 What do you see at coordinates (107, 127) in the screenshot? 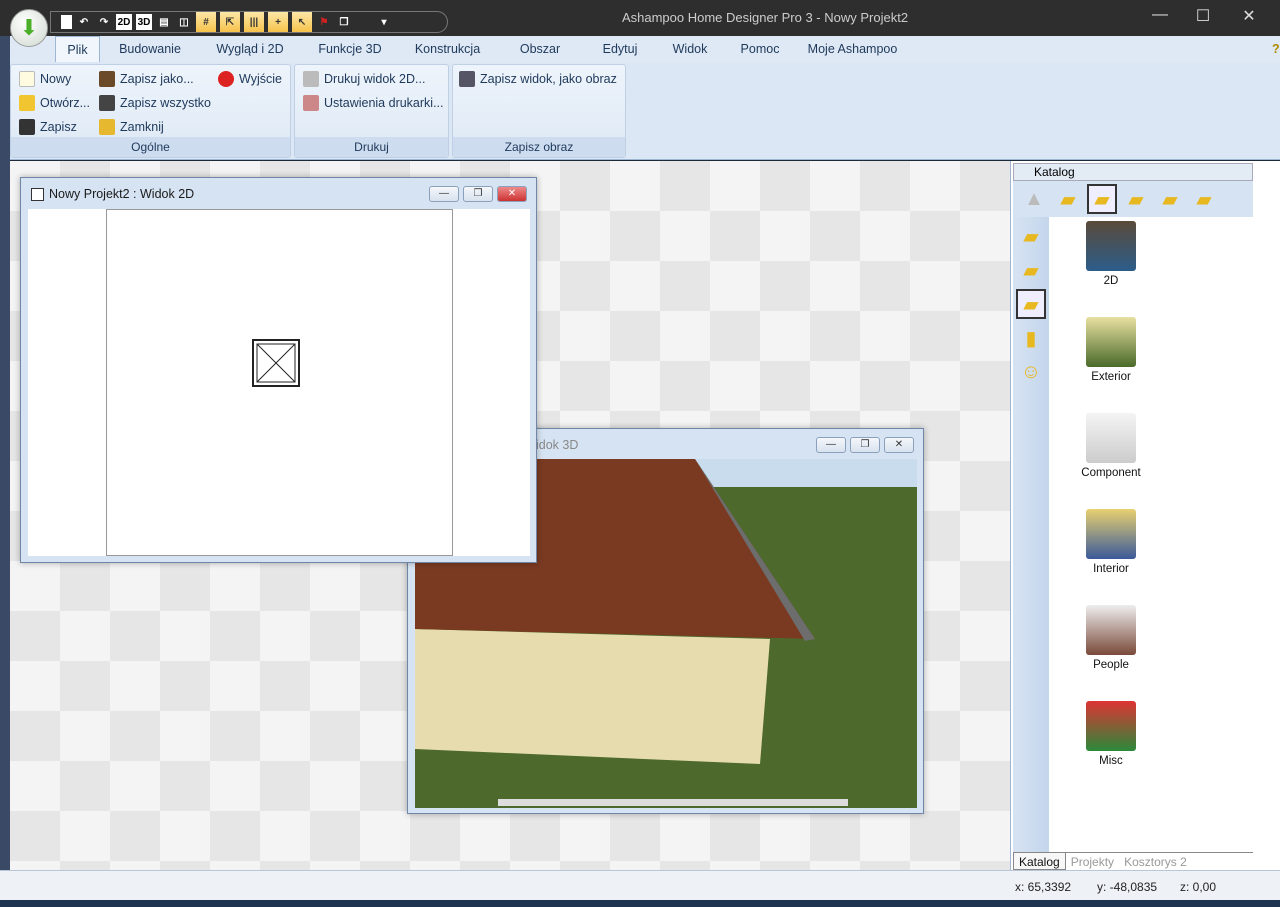
I see `close-folder-icon` at bounding box center [107, 127].